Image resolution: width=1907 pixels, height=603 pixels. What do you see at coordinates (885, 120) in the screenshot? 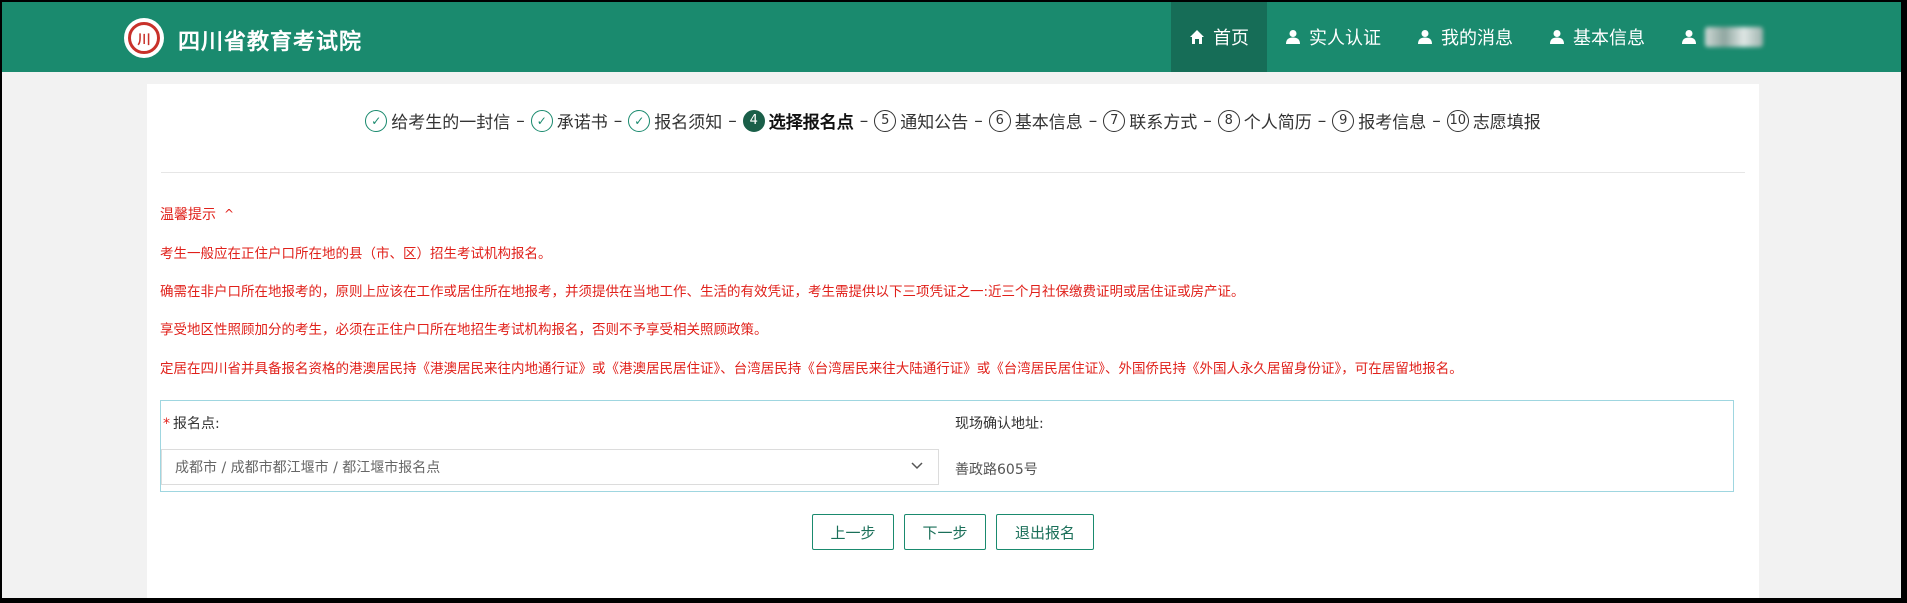
I see `step-number: 5` at bounding box center [885, 120].